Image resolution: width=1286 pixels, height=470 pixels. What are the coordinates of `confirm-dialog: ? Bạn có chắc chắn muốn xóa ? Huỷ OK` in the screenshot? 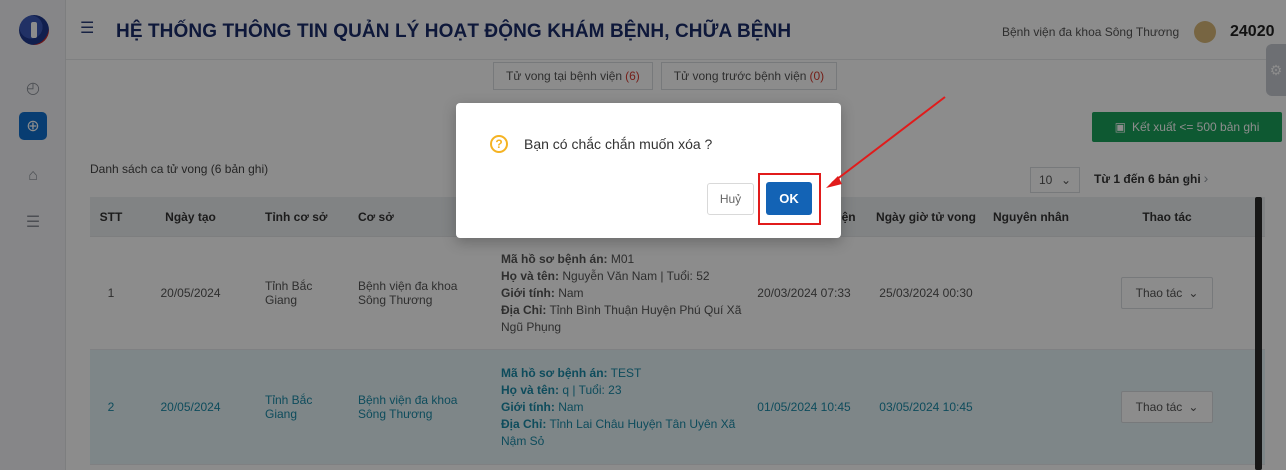 It's located at (648, 170).